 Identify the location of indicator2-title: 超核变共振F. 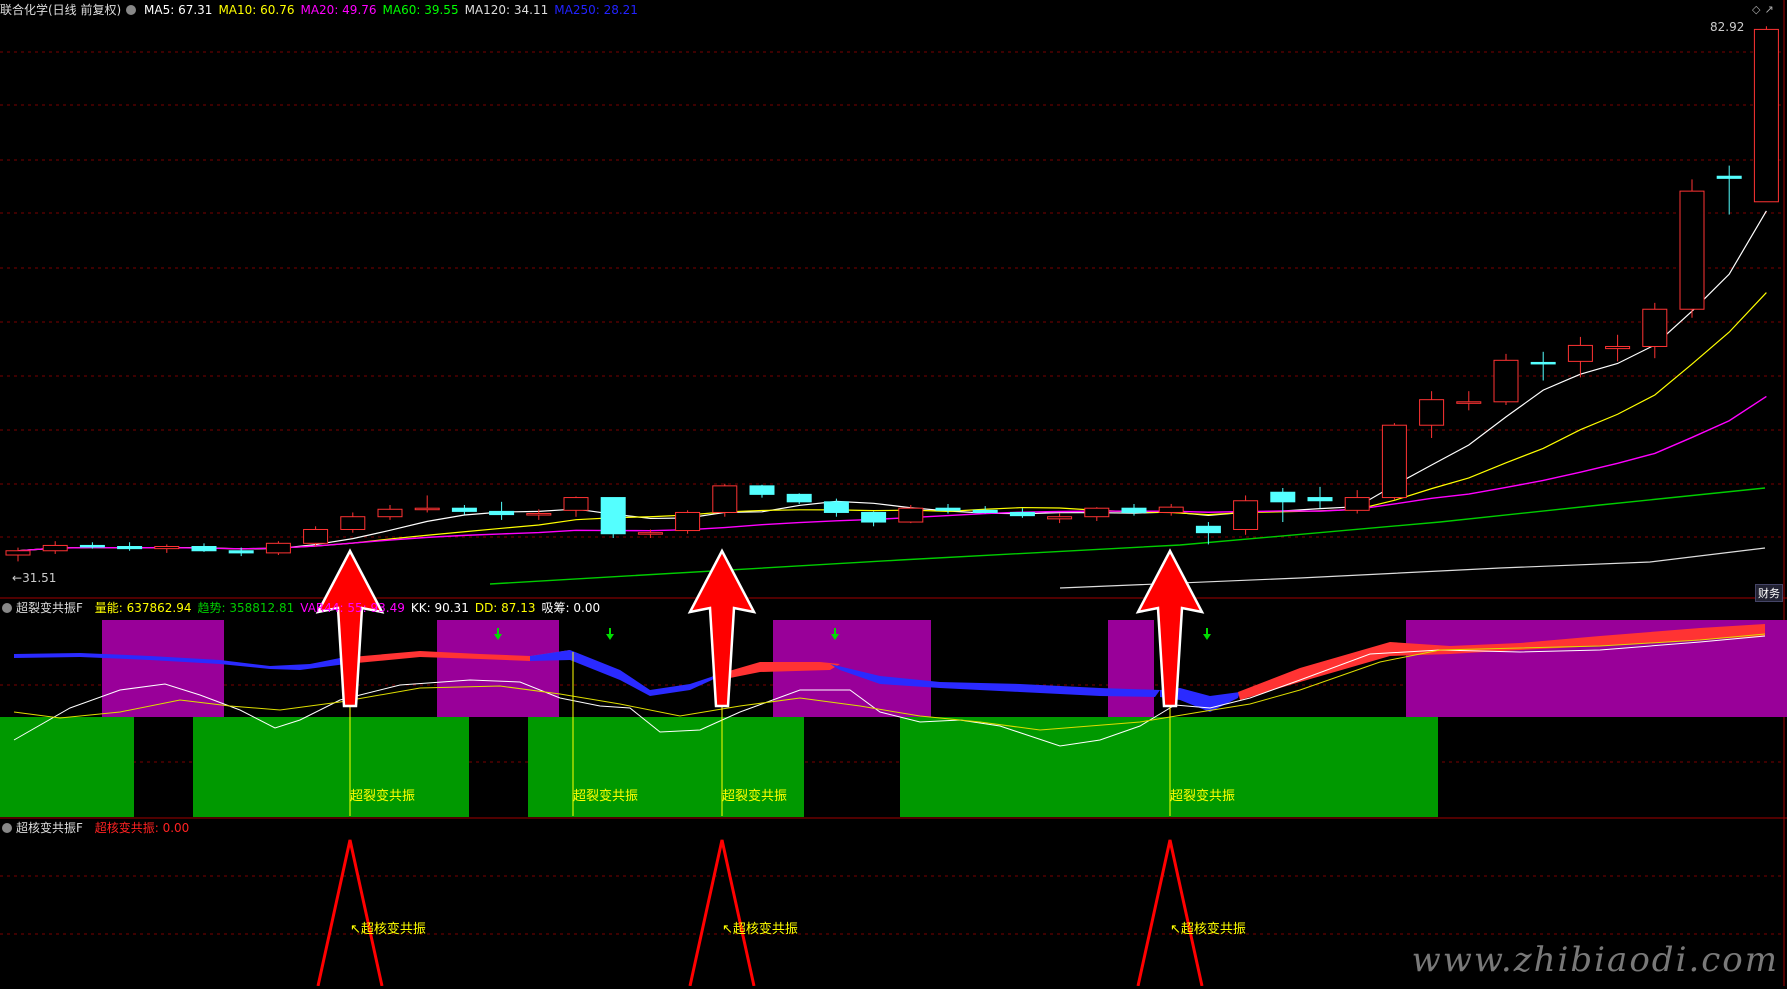
(49, 828).